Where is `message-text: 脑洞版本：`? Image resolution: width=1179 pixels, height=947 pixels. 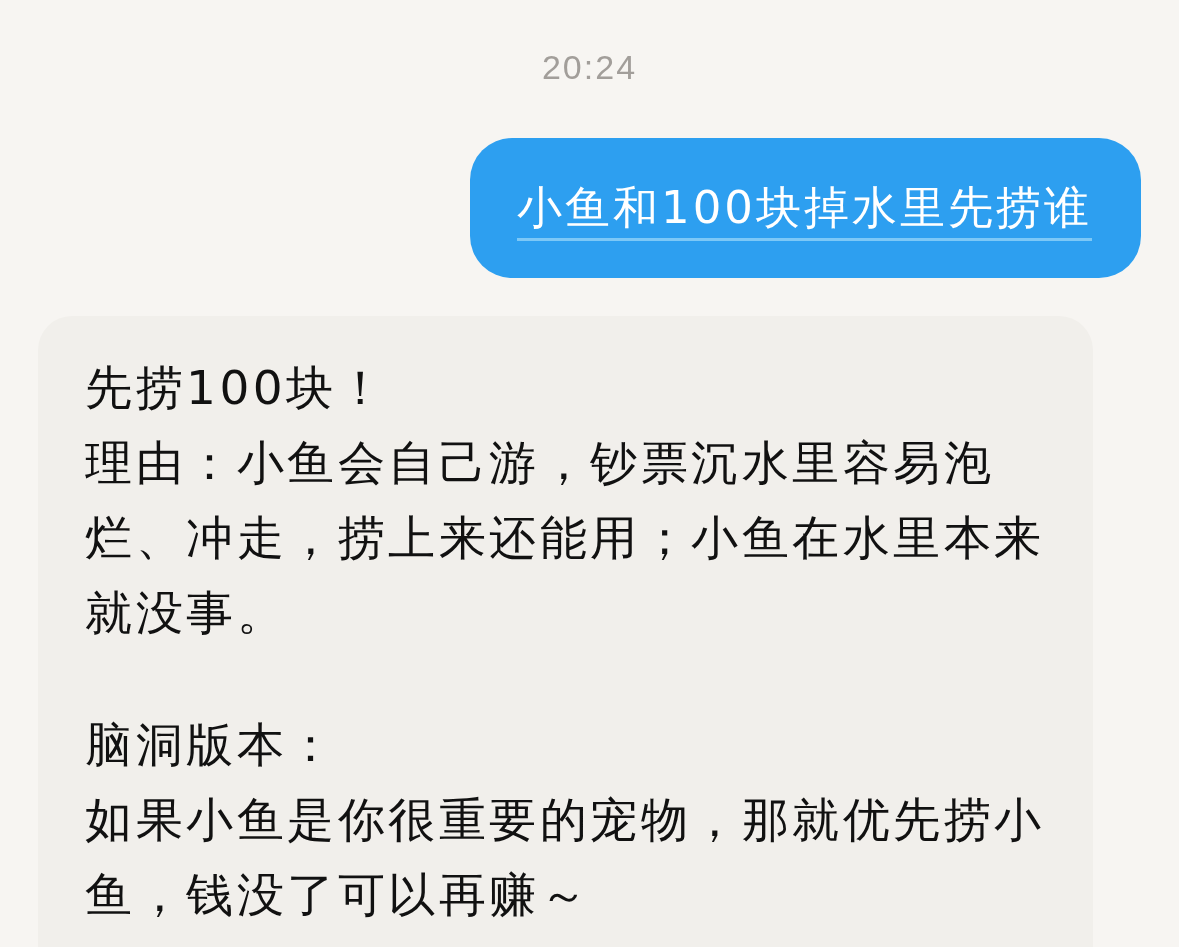 message-text: 脑洞版本： is located at coordinates (211, 744).